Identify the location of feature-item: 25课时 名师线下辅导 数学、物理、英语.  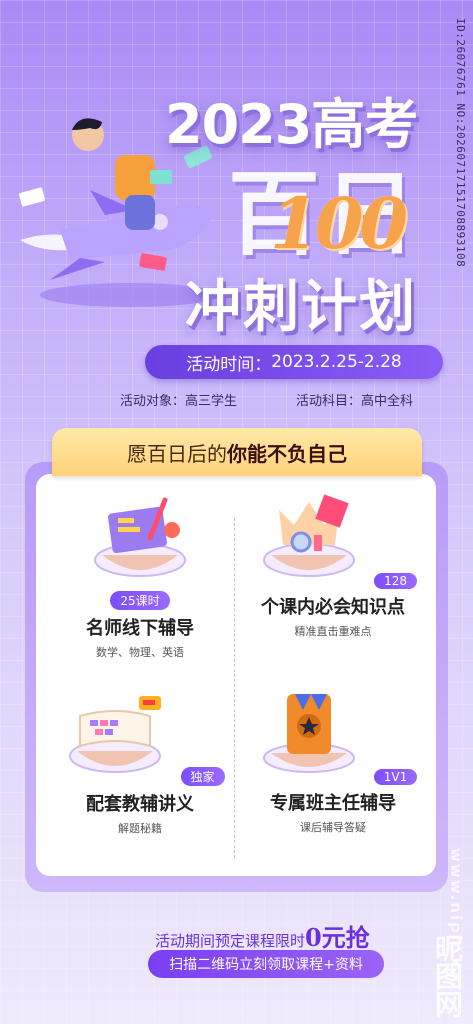
(140, 575).